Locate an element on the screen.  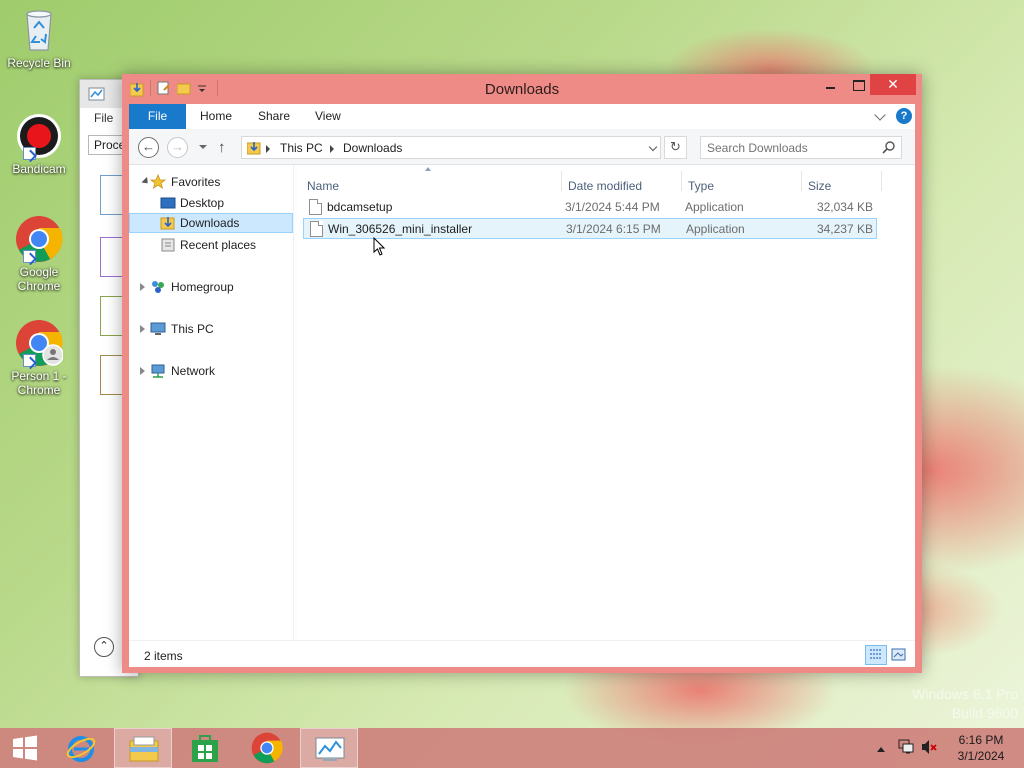
search-box is located at coordinates (801, 147).